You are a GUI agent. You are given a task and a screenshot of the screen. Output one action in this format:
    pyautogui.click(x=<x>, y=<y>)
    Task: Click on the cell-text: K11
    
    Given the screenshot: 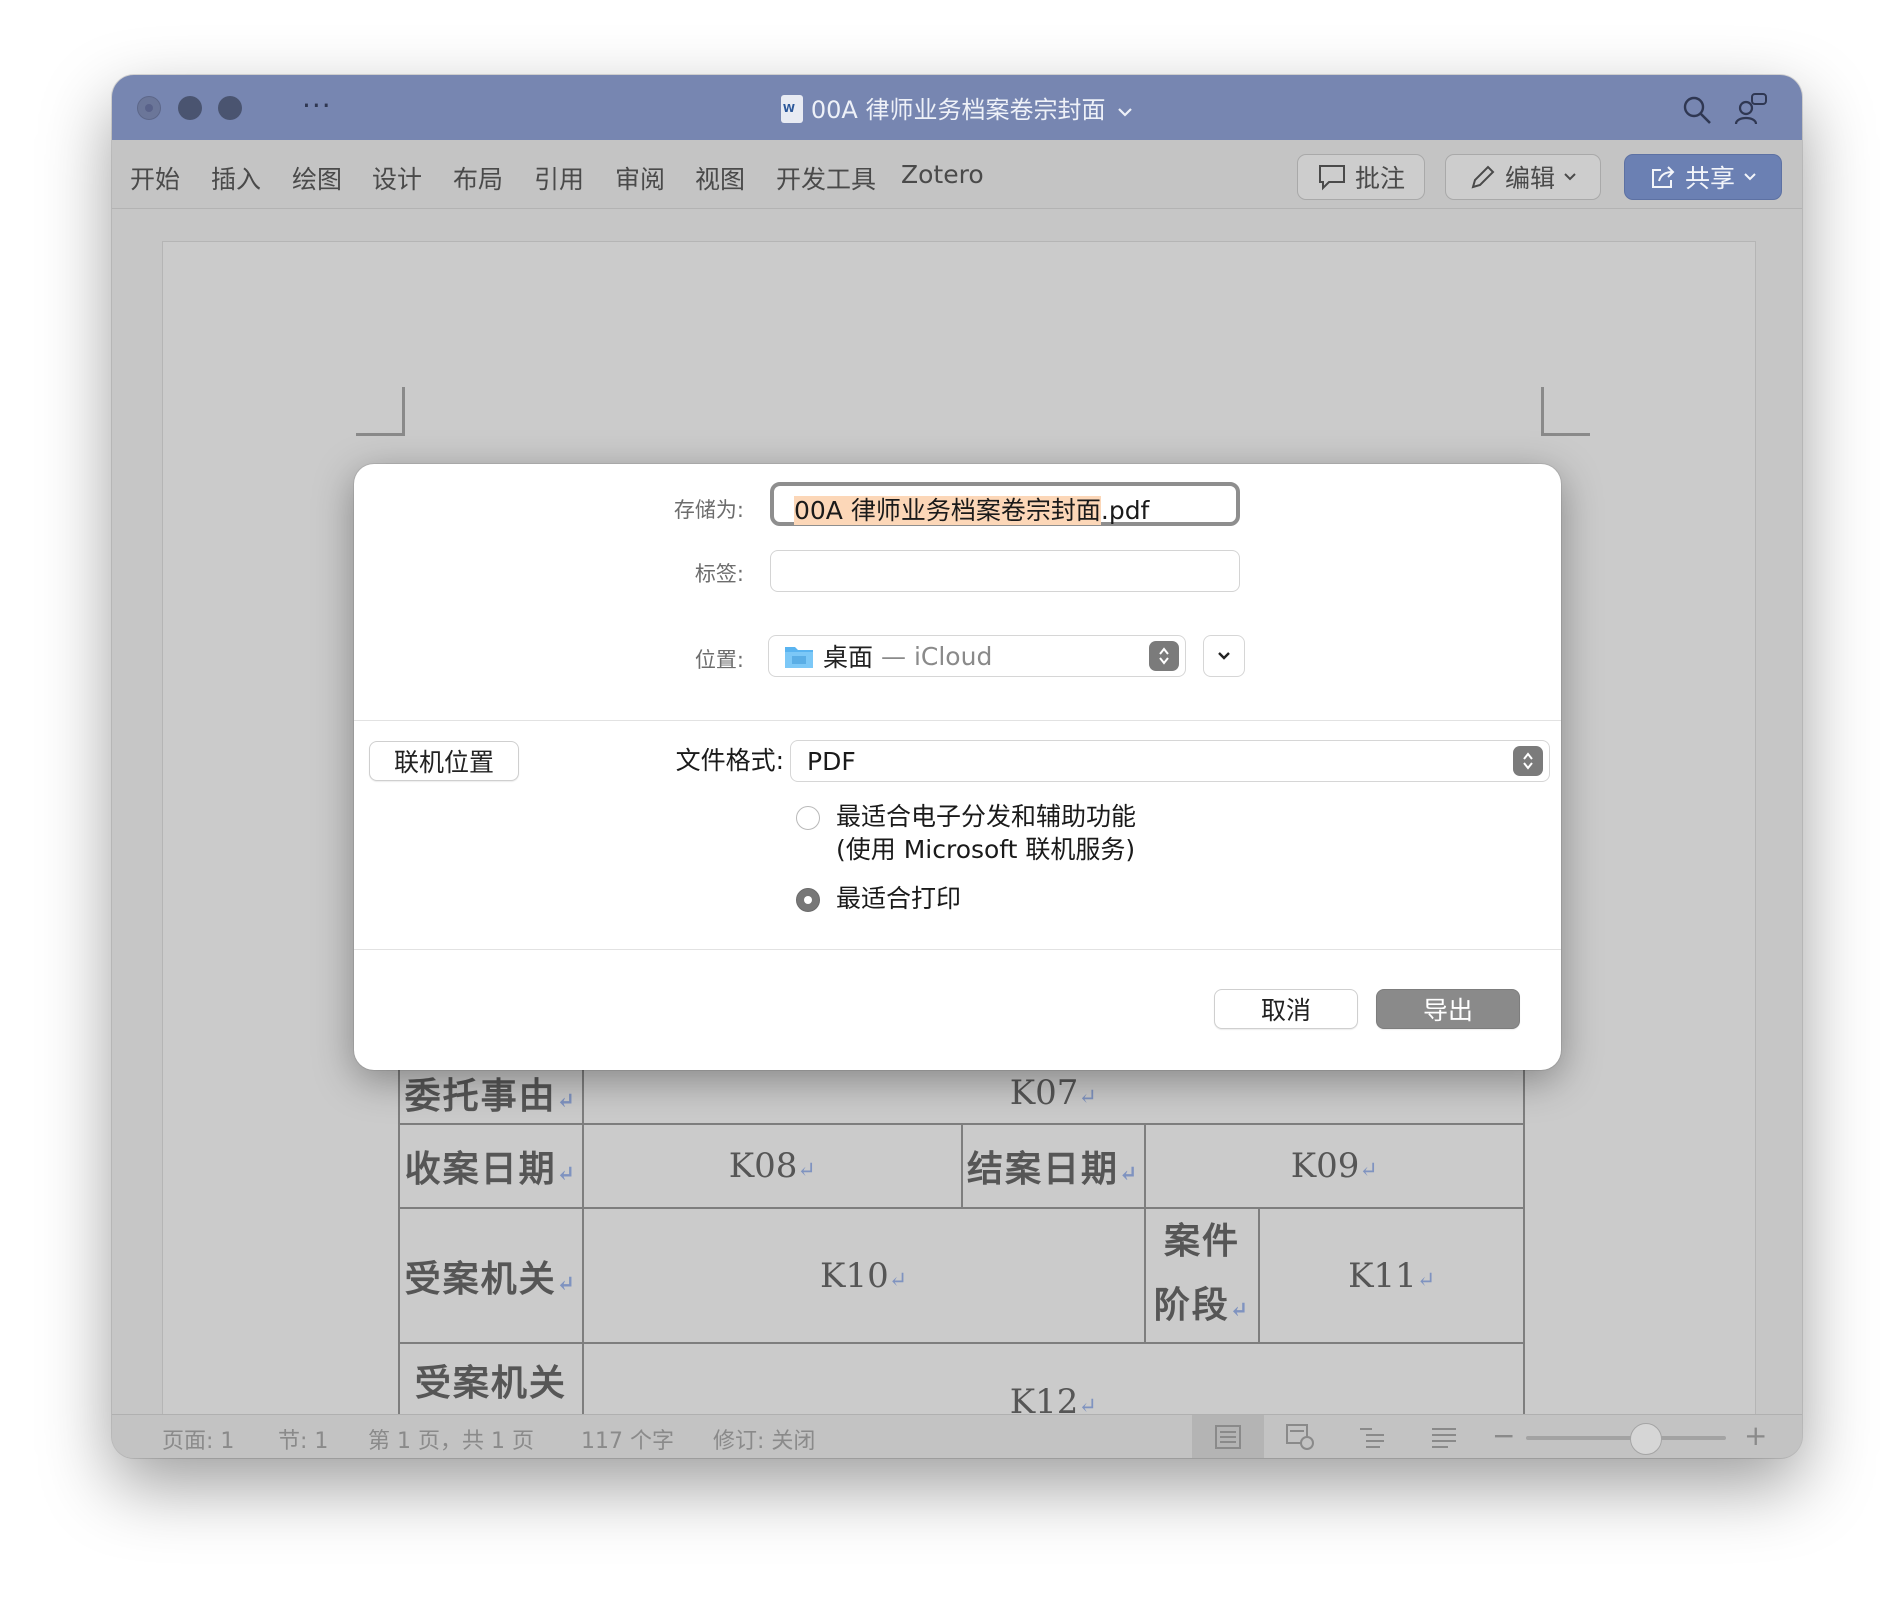 What is the action you would take?
    pyautogui.click(x=1382, y=1275)
    